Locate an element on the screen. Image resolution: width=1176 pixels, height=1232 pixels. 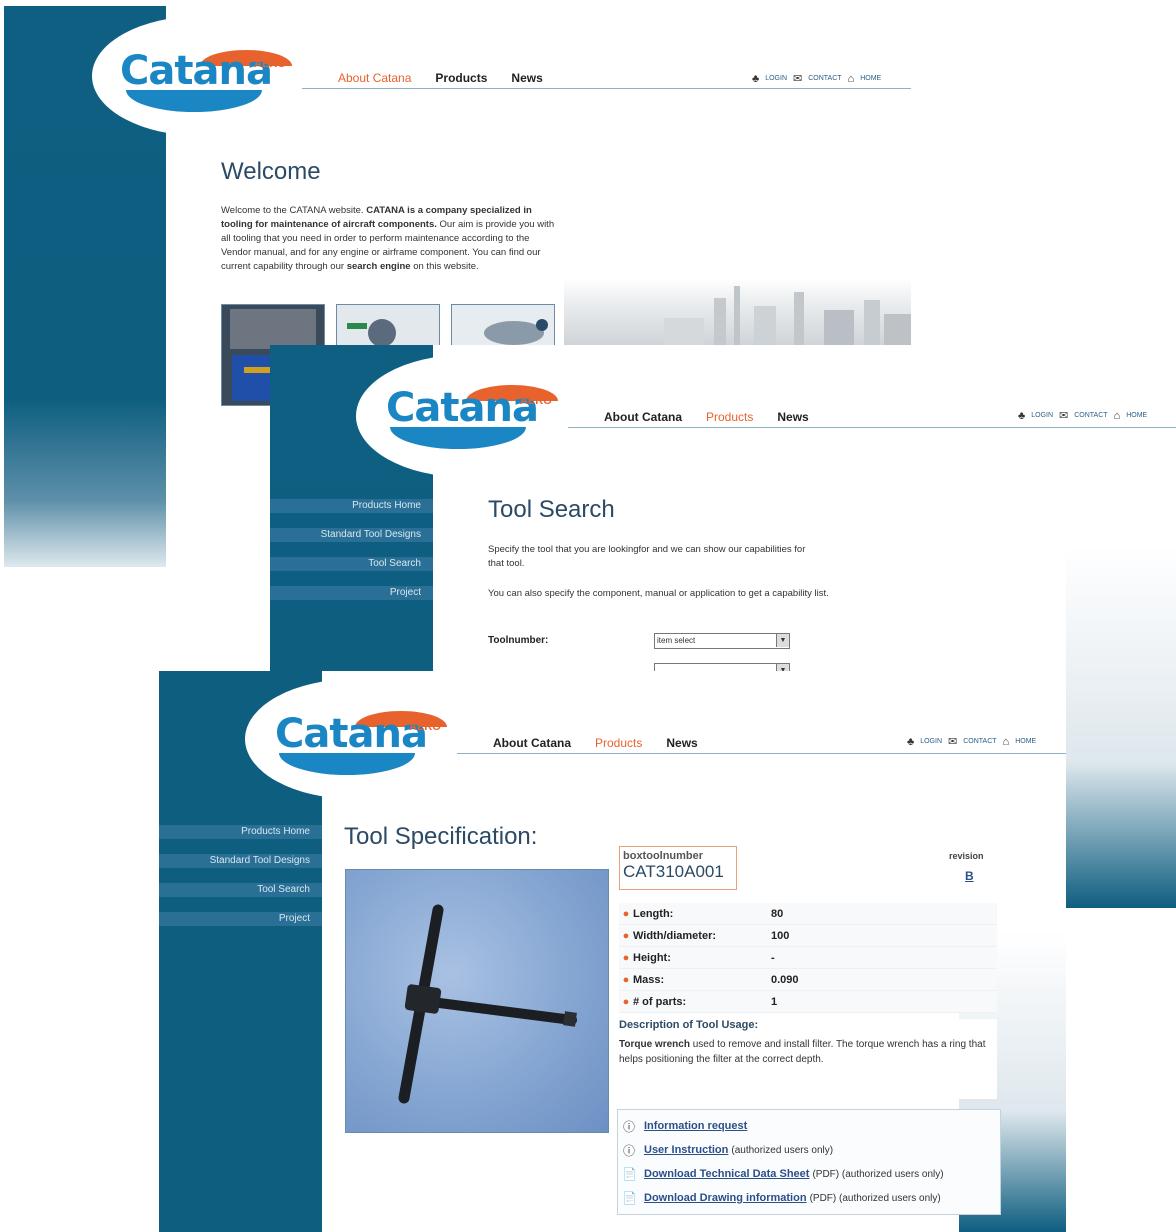
torque-wrench-image is located at coordinates (487, 1004).